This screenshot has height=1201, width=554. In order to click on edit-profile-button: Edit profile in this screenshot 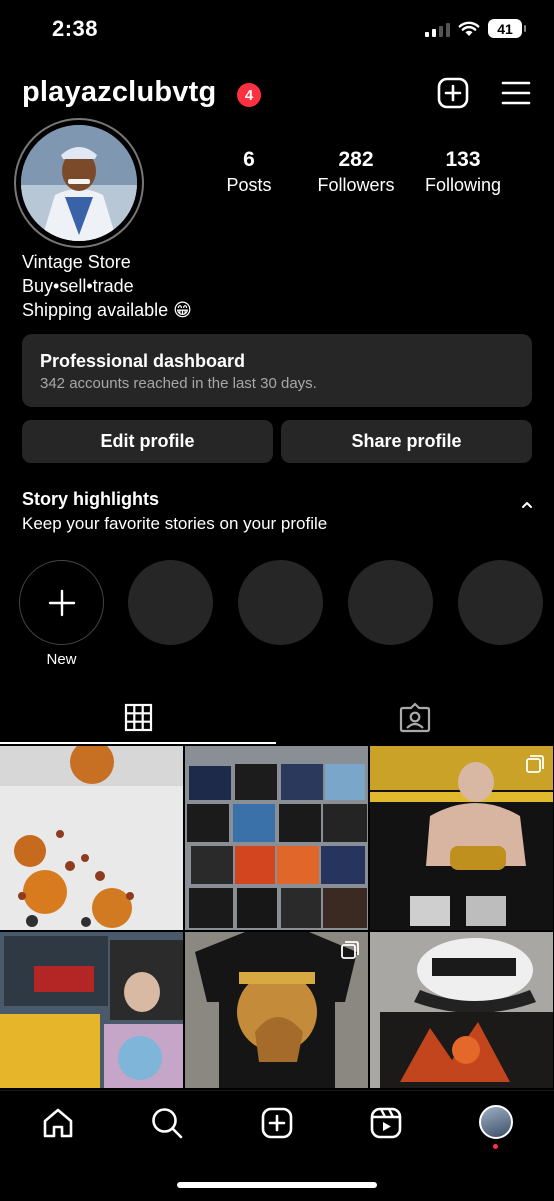, I will do `click(147, 441)`.